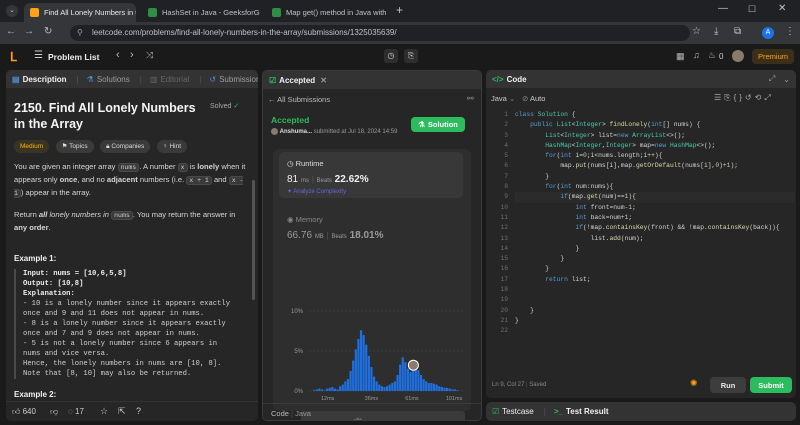  What do you see at coordinates (738, 56) in the screenshot?
I see `user-avatar` at bounding box center [738, 56].